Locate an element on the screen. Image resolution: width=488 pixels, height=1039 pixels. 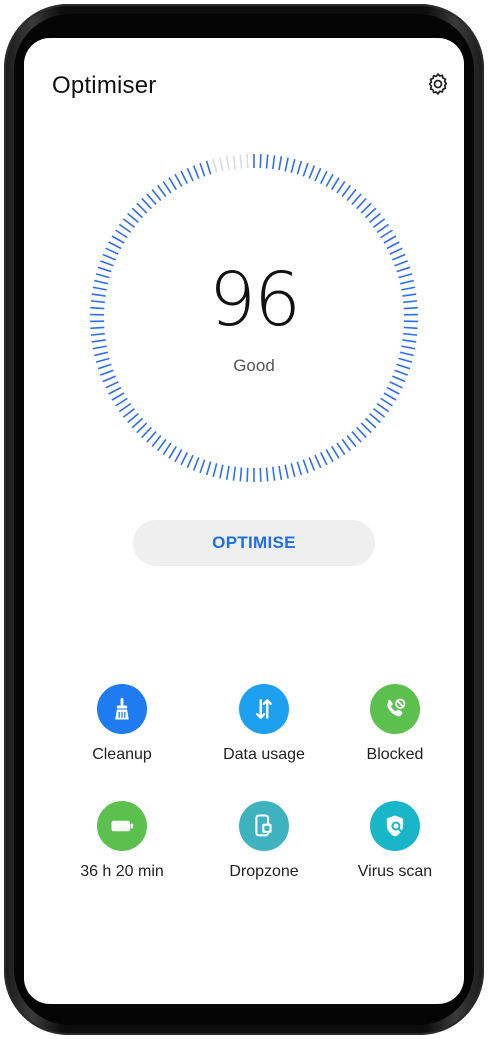
cleanup-icon-badge is located at coordinates (122, 709).